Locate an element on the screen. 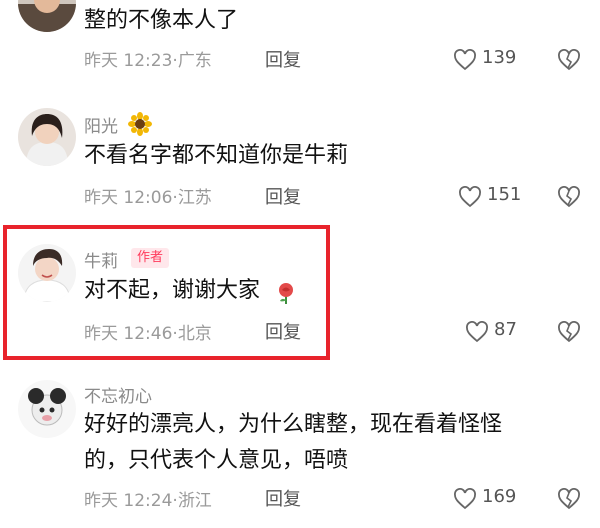 This screenshot has width=600, height=528. comment-meta: 昨天 12:24·浙江 is located at coordinates (148, 498).